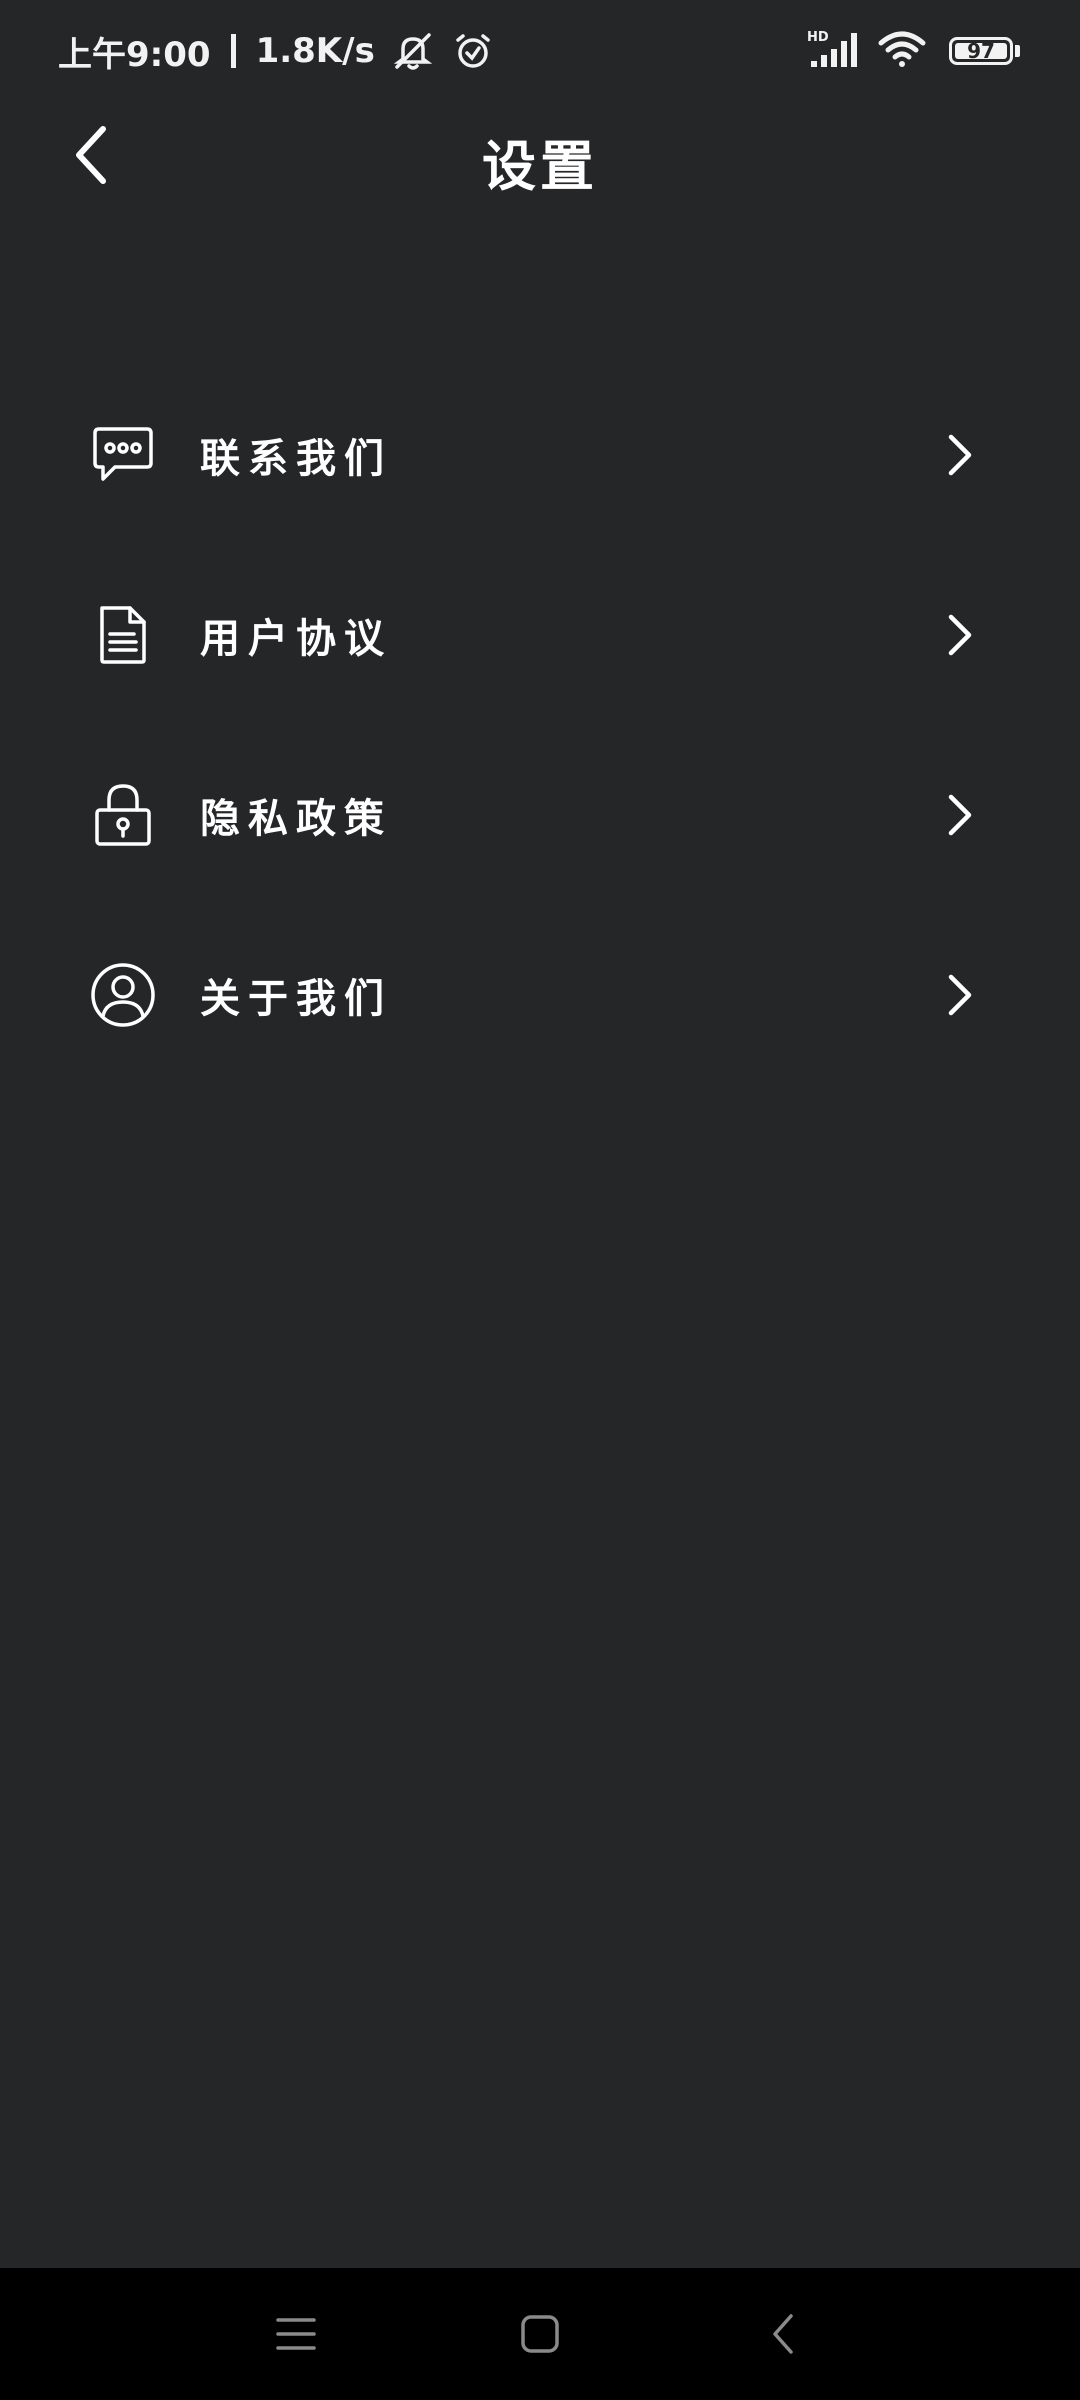  Describe the element at coordinates (296, 818) in the screenshot. I see `menu-item-label: 隐私政策` at that location.